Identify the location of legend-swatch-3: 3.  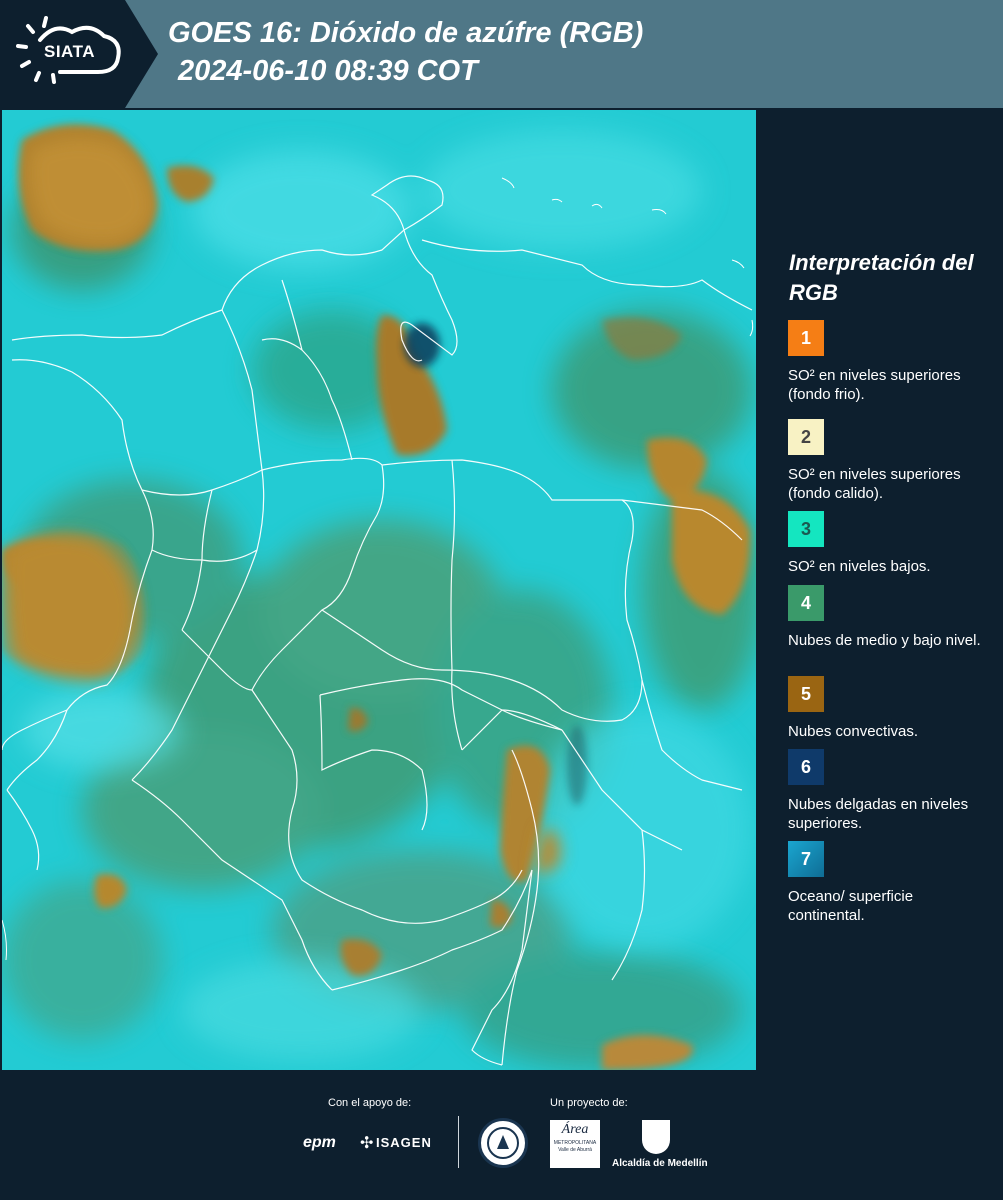
(806, 529).